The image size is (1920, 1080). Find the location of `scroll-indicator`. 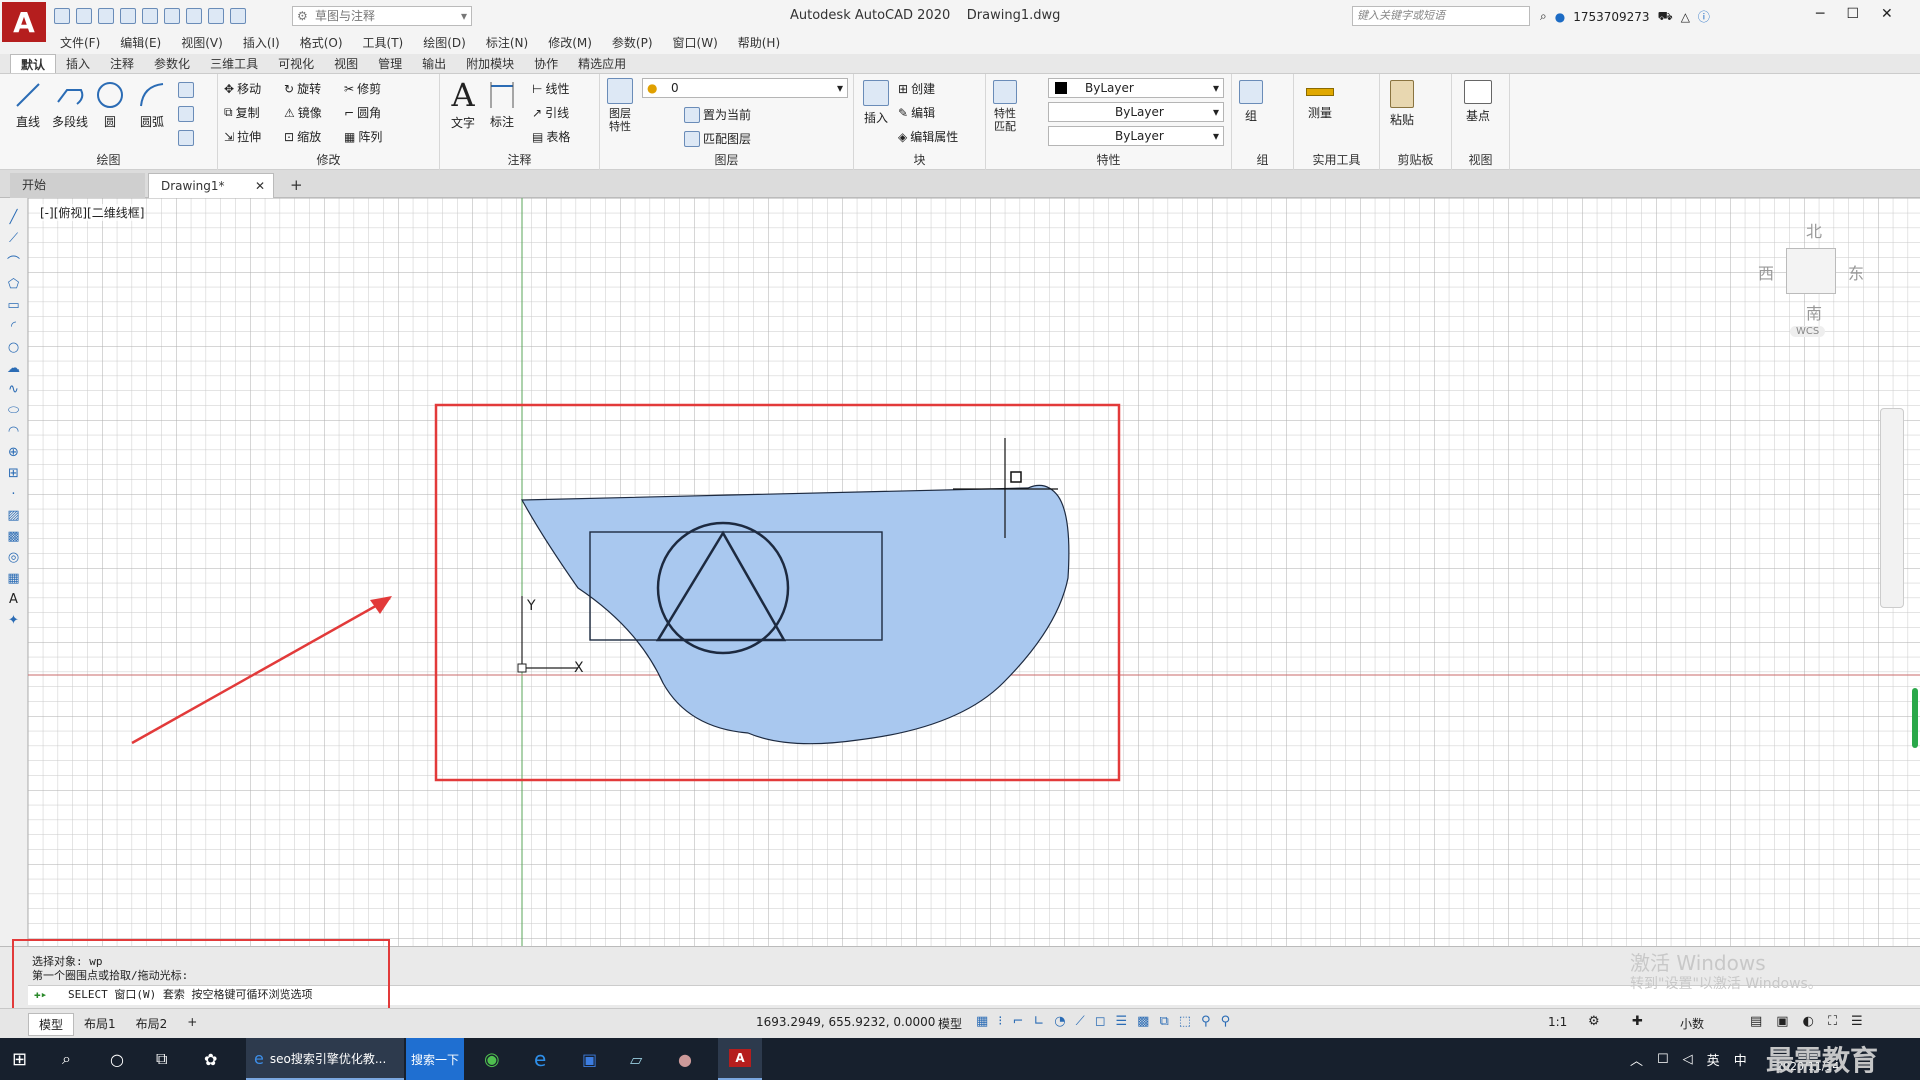

scroll-indicator is located at coordinates (1915, 718).